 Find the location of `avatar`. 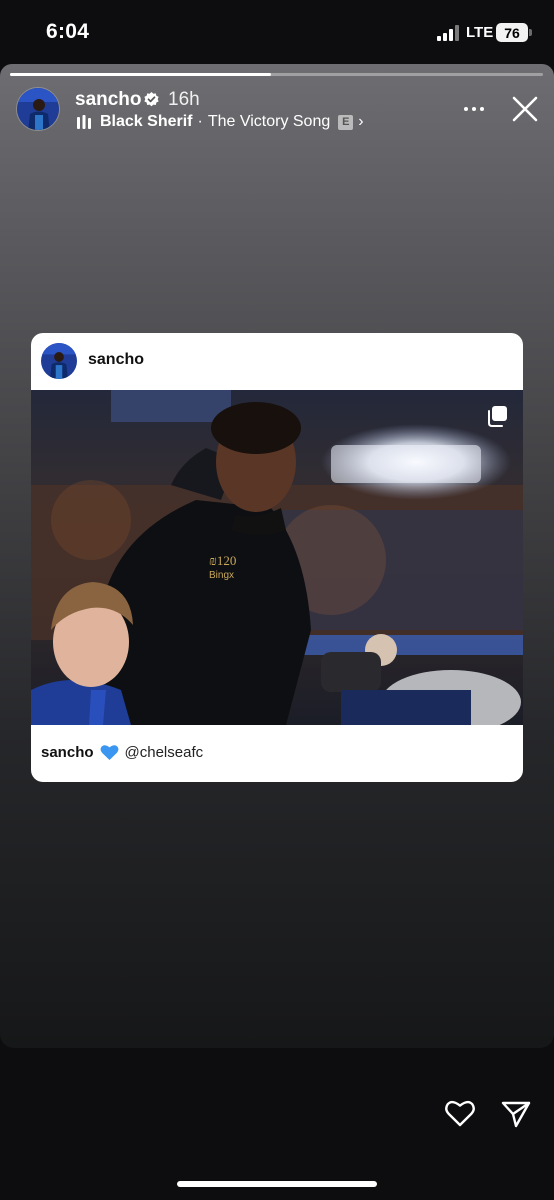

avatar is located at coordinates (38, 109).